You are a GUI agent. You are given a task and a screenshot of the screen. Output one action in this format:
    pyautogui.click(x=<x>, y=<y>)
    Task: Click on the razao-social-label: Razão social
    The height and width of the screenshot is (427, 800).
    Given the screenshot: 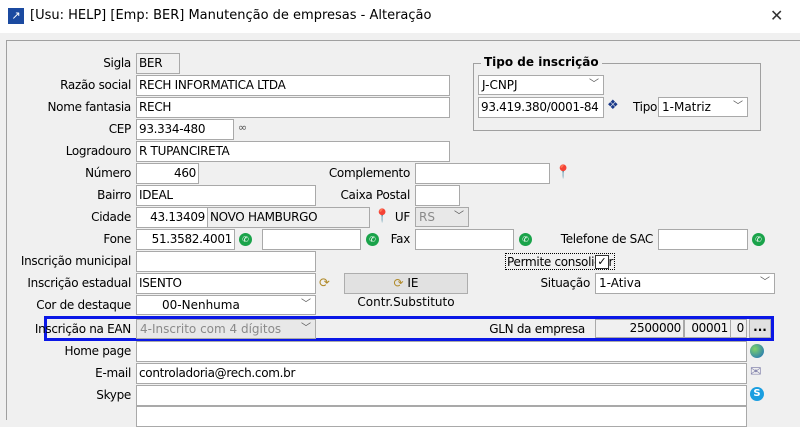 What is the action you would take?
    pyautogui.click(x=95, y=85)
    